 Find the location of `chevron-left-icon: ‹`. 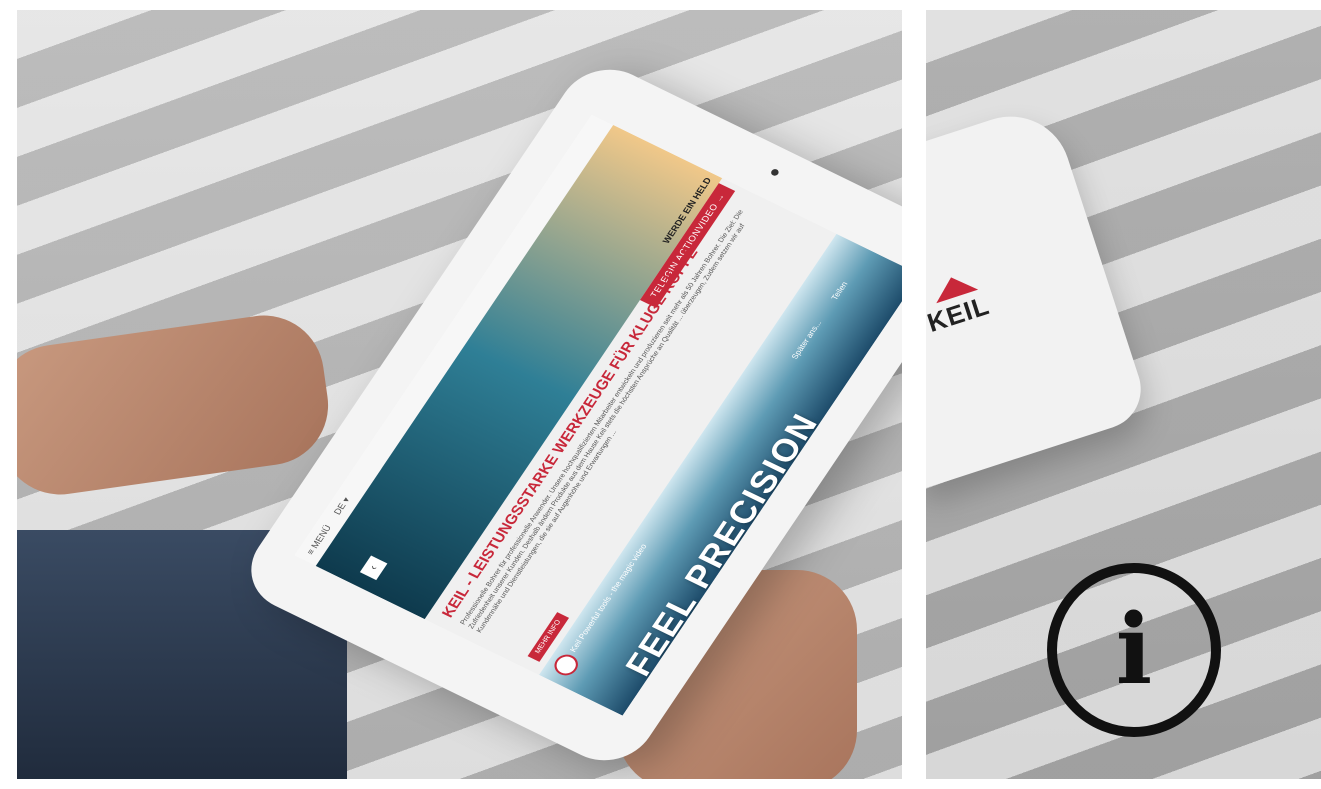

chevron-left-icon: ‹ is located at coordinates (374, 568).